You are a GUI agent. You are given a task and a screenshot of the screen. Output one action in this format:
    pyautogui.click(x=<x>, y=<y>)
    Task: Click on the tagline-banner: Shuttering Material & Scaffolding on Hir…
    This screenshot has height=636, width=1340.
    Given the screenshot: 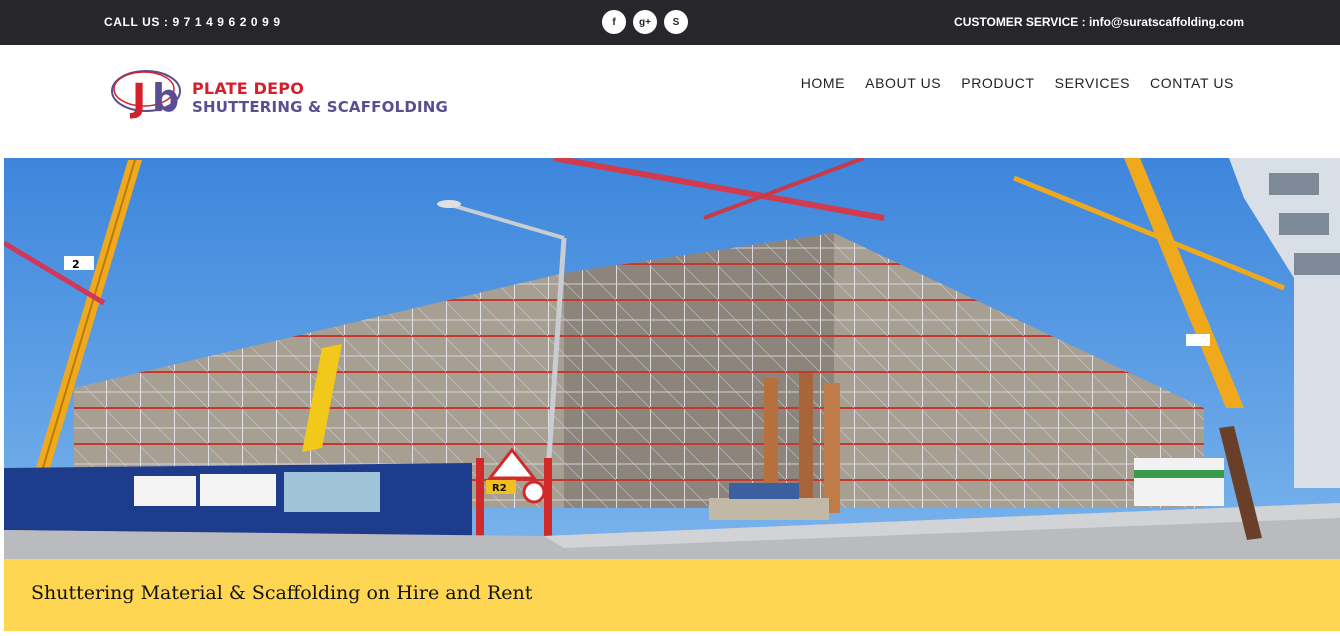 What is the action you would take?
    pyautogui.click(x=672, y=595)
    